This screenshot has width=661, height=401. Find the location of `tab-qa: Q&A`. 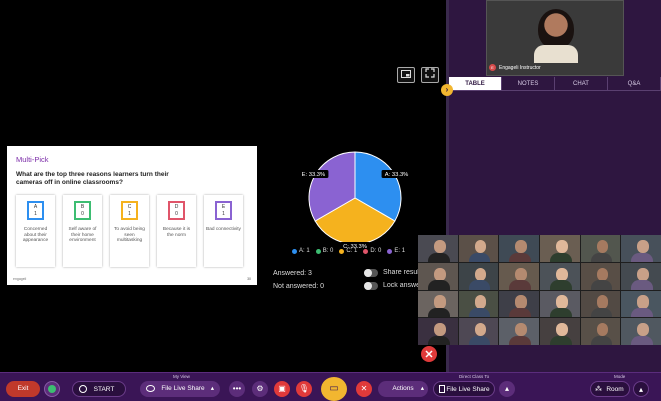

tab-qa: Q&A is located at coordinates (634, 83).